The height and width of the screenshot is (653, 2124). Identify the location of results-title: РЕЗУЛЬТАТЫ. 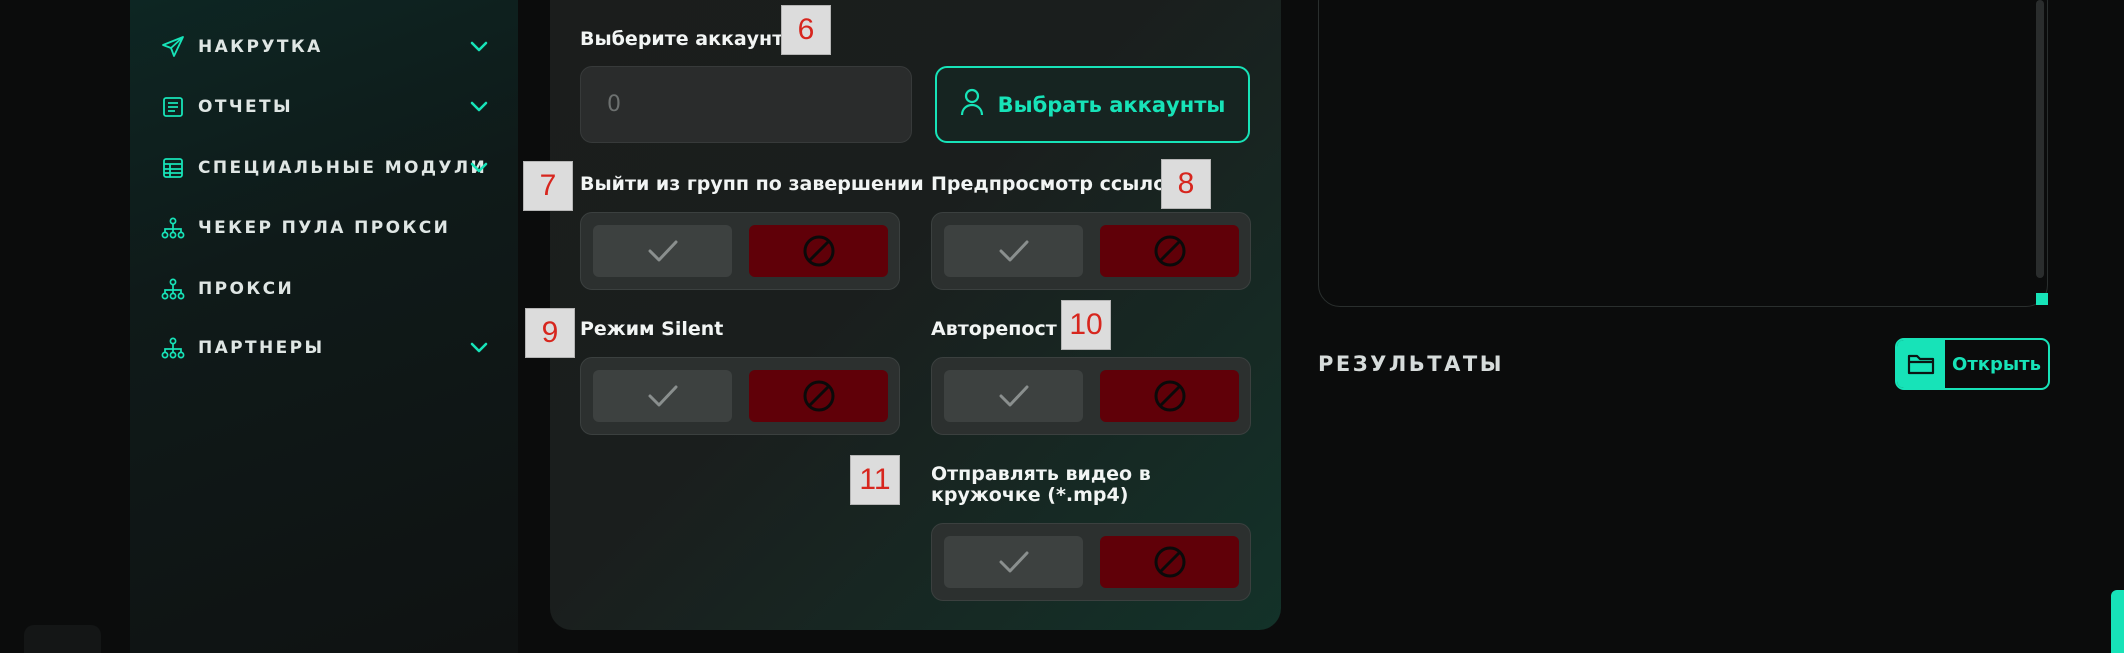
(1411, 364).